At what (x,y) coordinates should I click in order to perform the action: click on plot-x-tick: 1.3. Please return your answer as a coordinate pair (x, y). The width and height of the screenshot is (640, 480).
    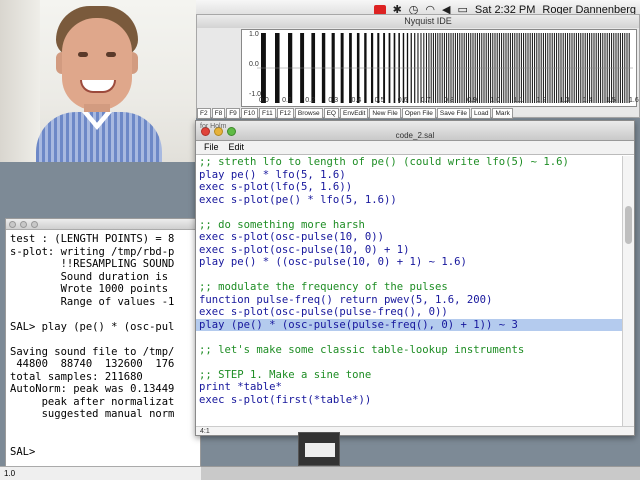
    Looking at the image, I should click on (564, 100).